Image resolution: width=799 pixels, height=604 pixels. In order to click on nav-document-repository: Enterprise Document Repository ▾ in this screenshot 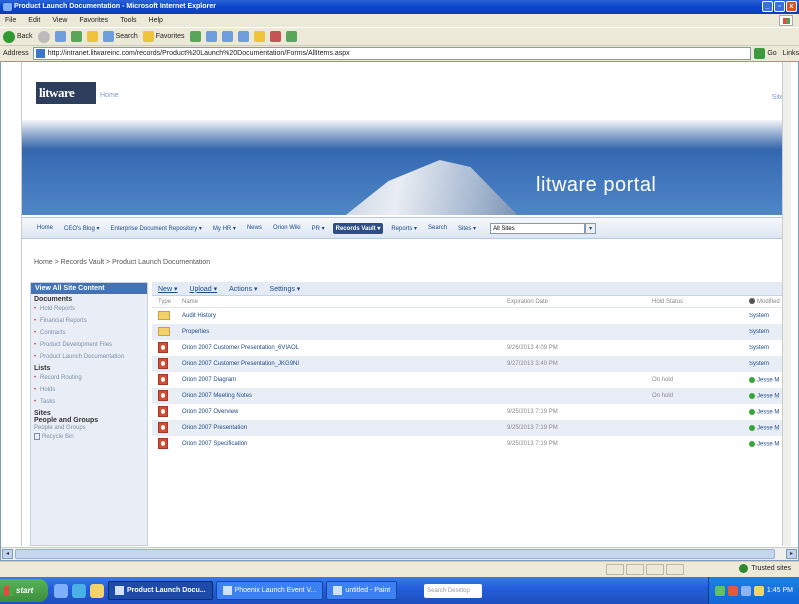, I will do `click(156, 228)`.